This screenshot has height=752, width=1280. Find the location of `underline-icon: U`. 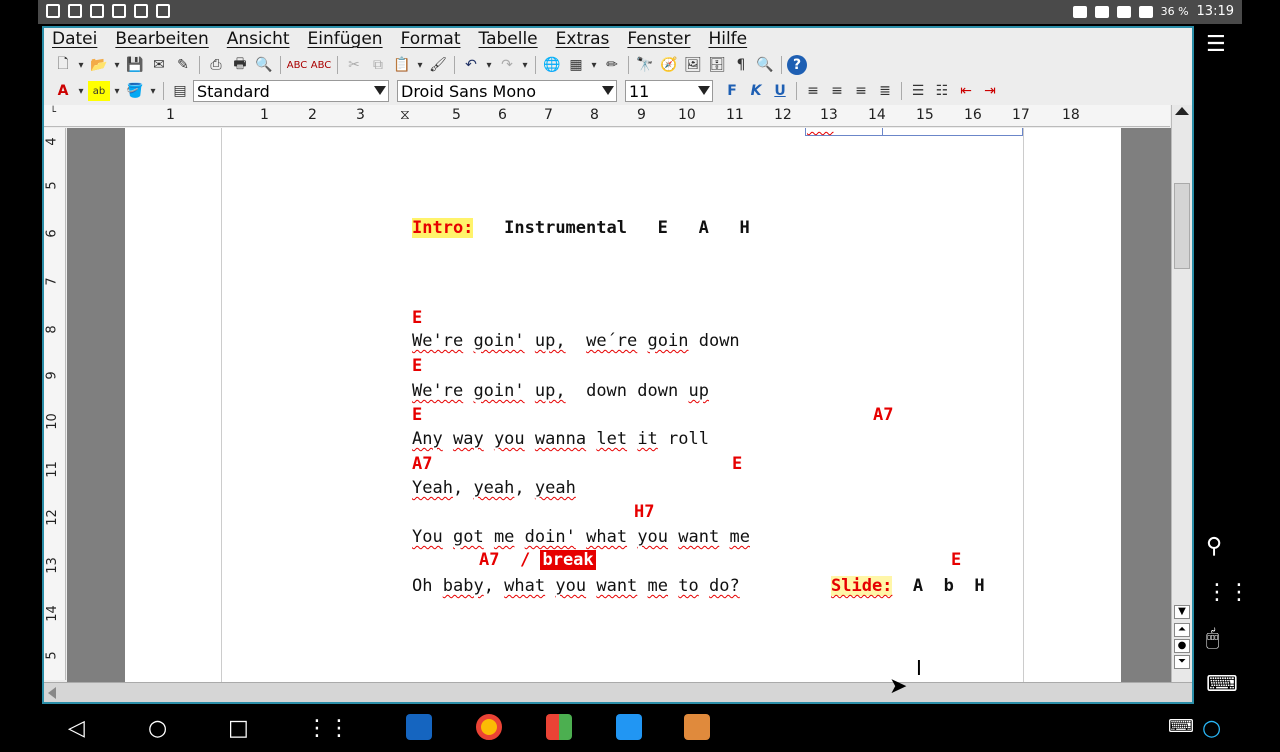

underline-icon: U is located at coordinates (780, 91).